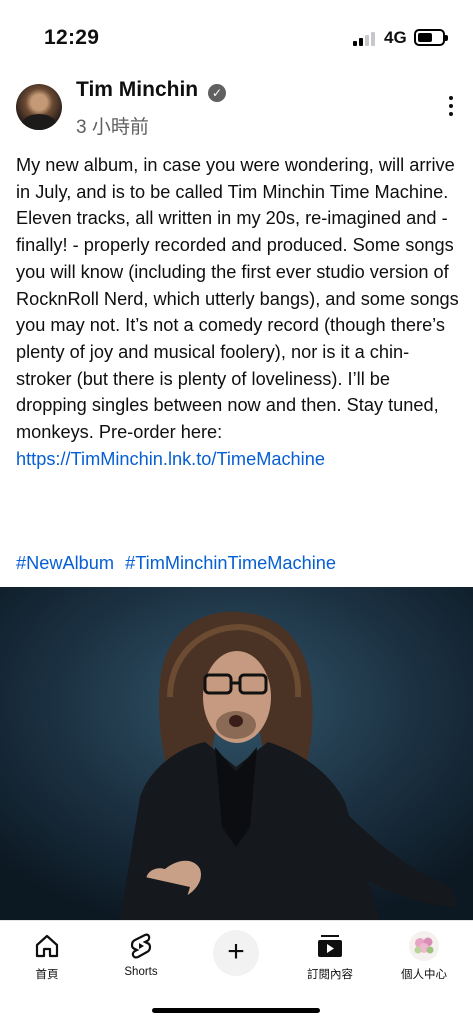  I want to click on hashtag-newalbum: #NewAlbum, so click(65, 563).